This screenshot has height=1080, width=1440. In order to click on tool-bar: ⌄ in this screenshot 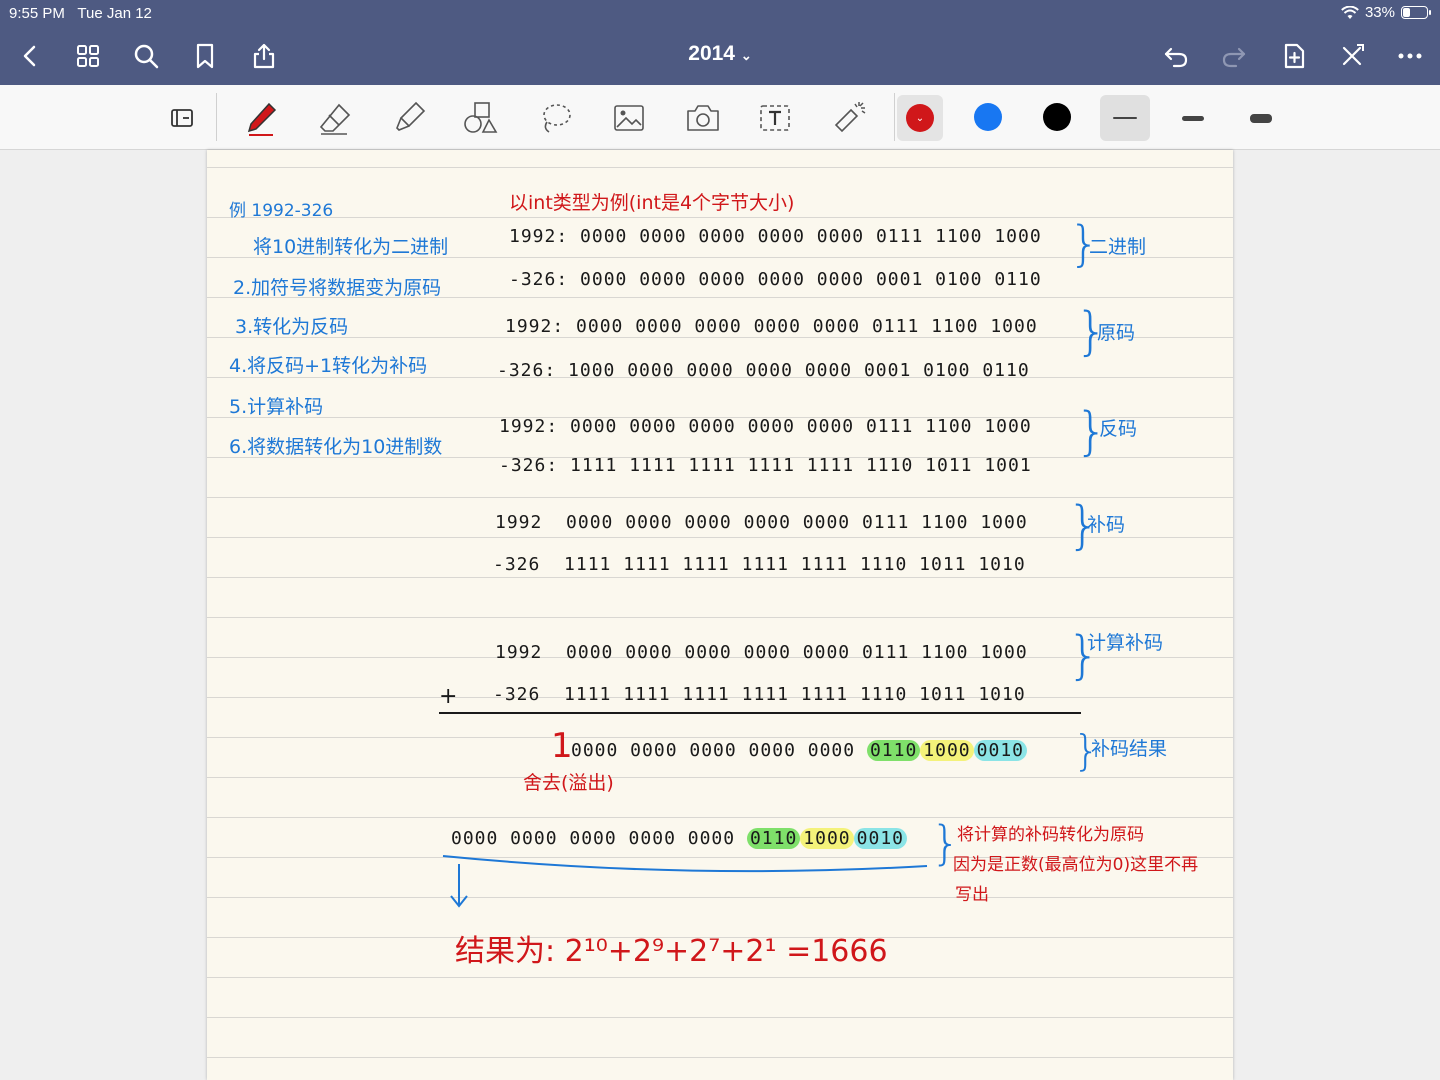, I will do `click(720, 117)`.